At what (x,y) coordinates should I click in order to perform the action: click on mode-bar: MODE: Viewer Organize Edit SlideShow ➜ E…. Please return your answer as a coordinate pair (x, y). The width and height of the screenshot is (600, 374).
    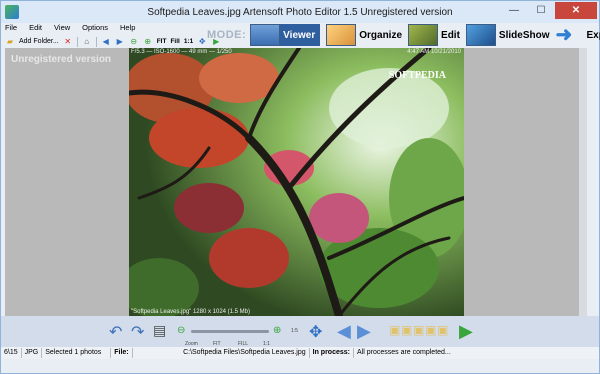
    Looking at the image, I should click on (403, 35).